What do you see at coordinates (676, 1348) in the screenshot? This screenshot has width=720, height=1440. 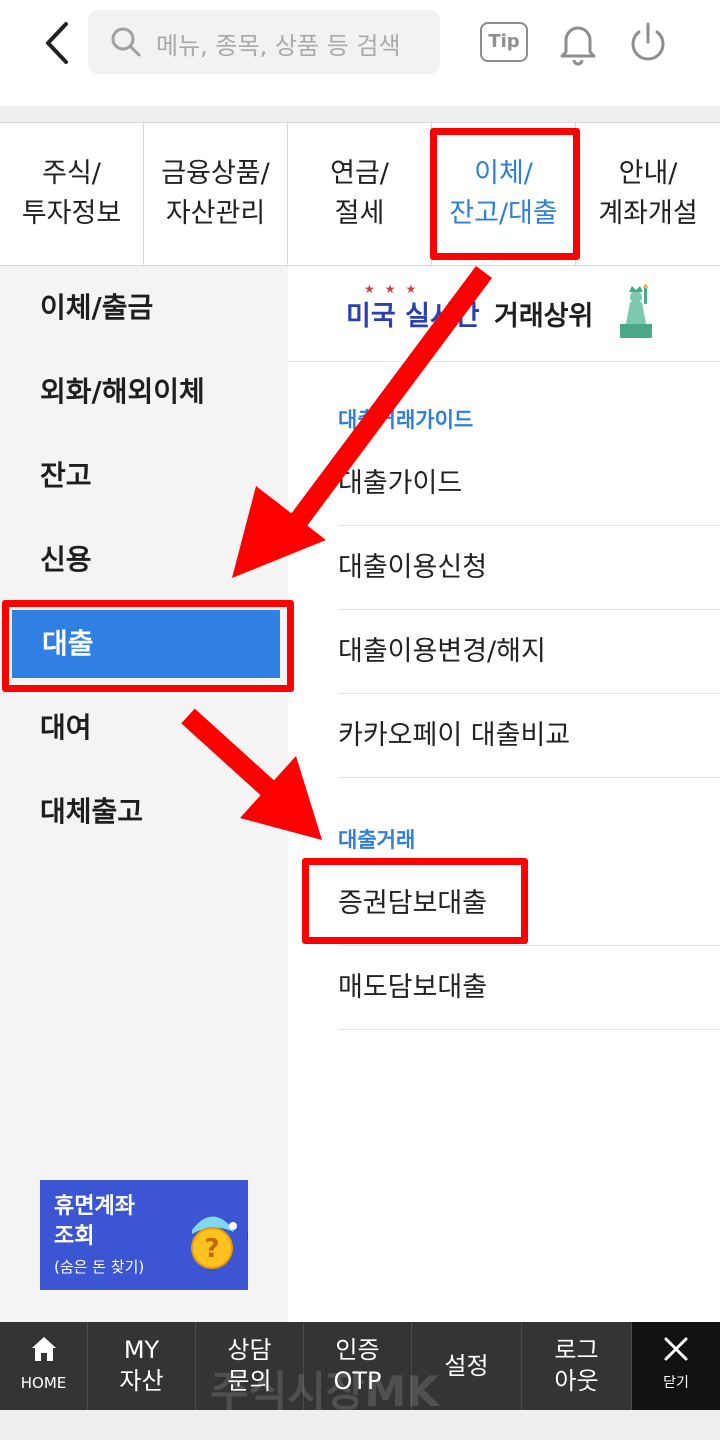 I see `close-icon` at bounding box center [676, 1348].